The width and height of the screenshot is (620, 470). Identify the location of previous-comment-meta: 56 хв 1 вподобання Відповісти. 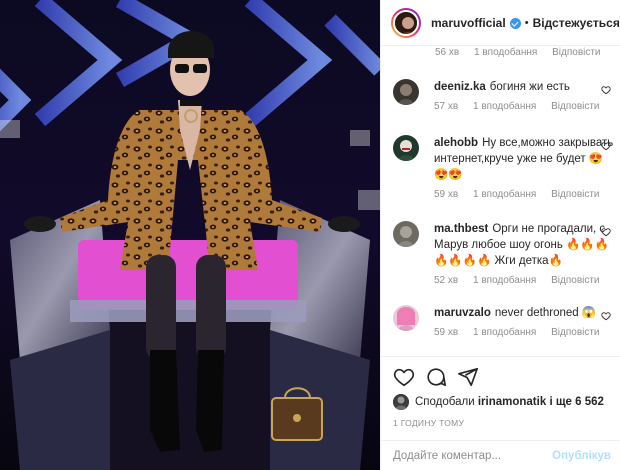
(524, 52).